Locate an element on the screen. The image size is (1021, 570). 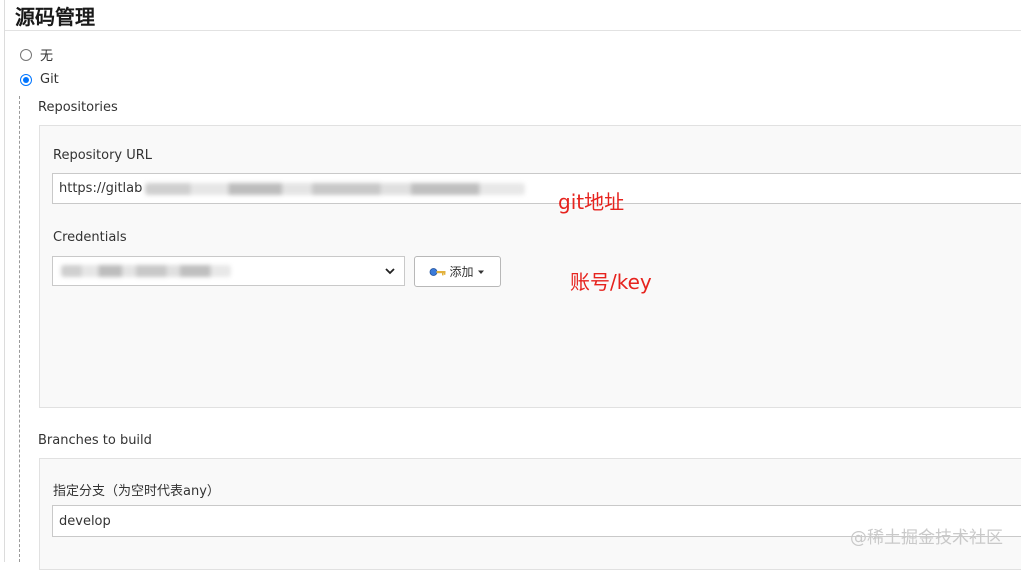
git-config-guide-line is located at coordinates (19, 329).